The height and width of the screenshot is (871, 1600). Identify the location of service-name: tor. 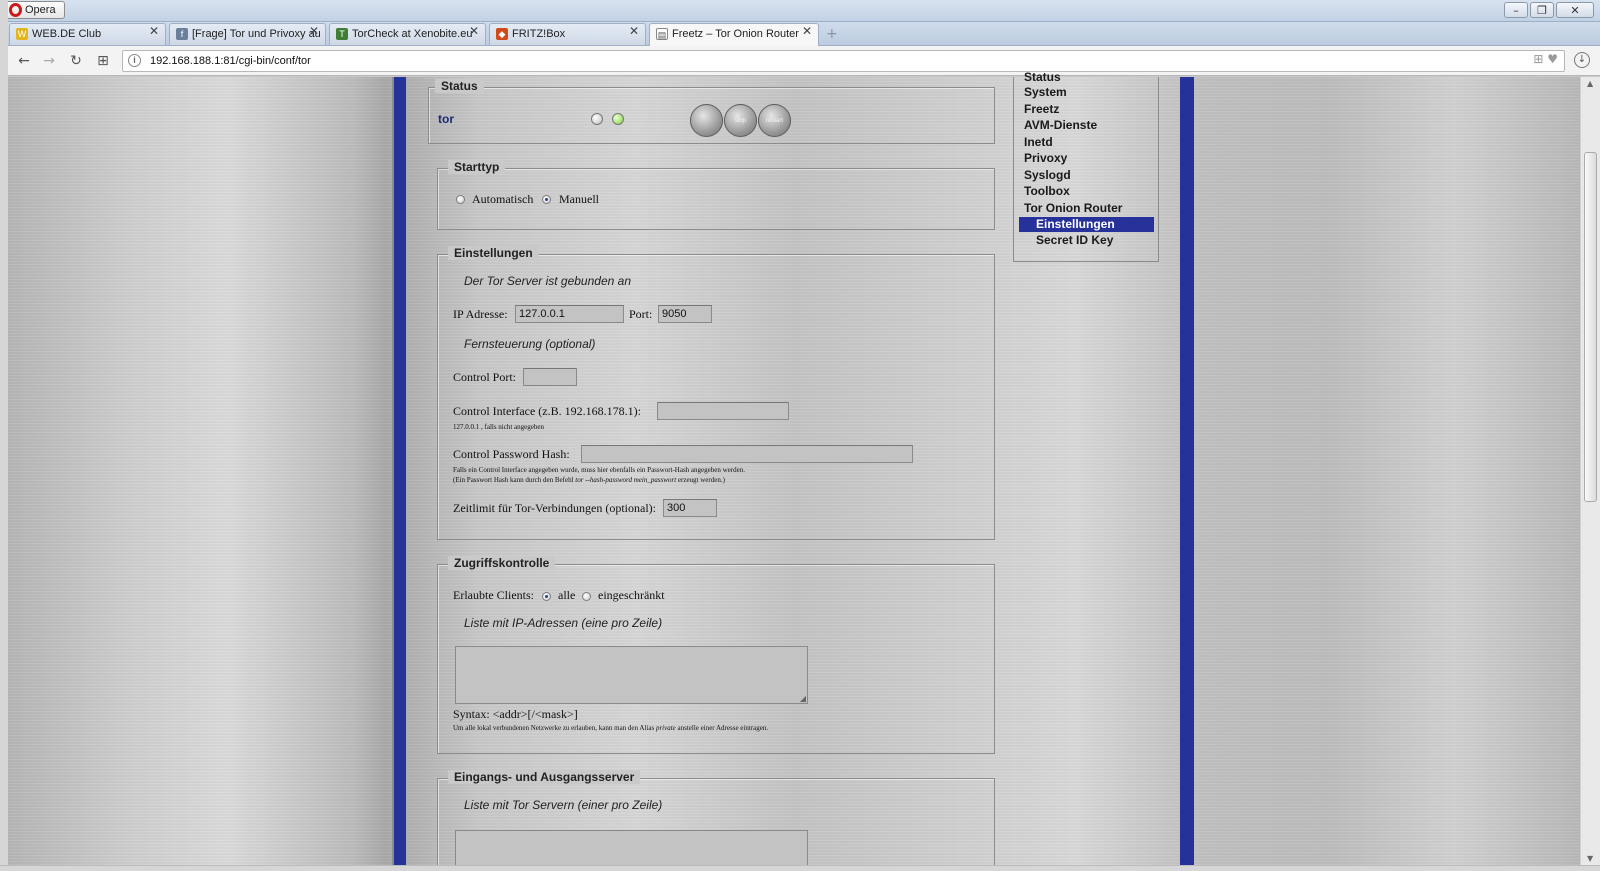
(446, 119).